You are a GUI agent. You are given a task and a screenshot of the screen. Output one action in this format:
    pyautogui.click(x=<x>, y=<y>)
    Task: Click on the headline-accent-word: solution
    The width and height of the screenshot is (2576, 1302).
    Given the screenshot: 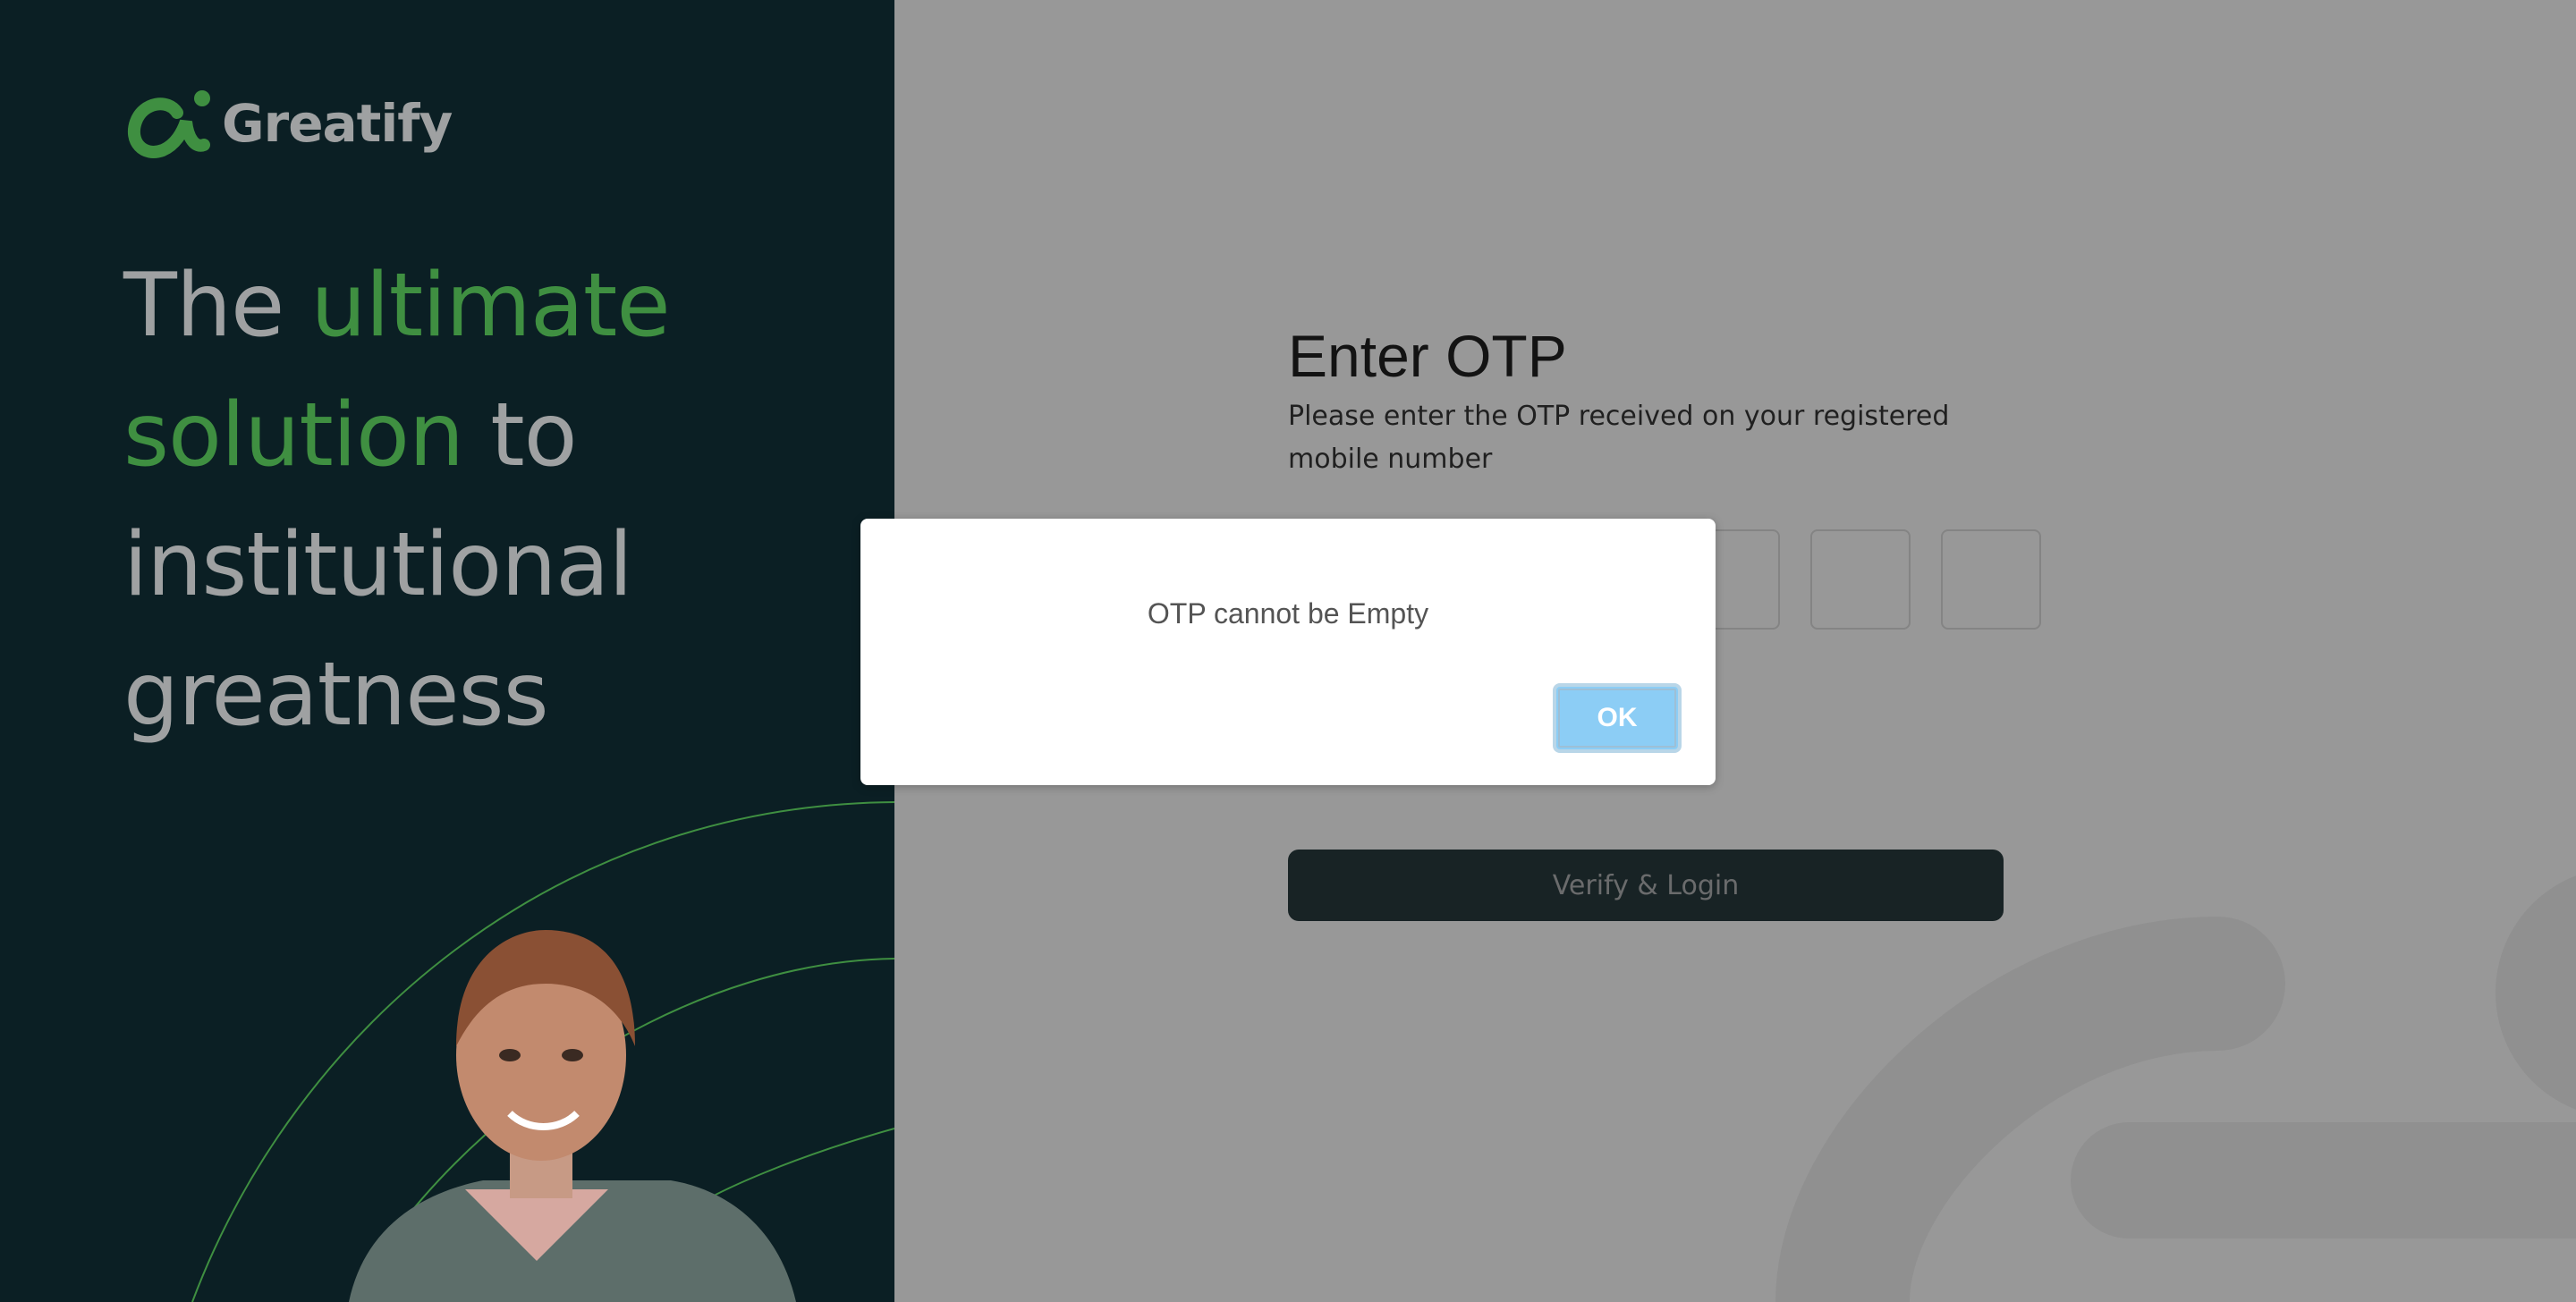 What is the action you would take?
    pyautogui.click(x=293, y=435)
    